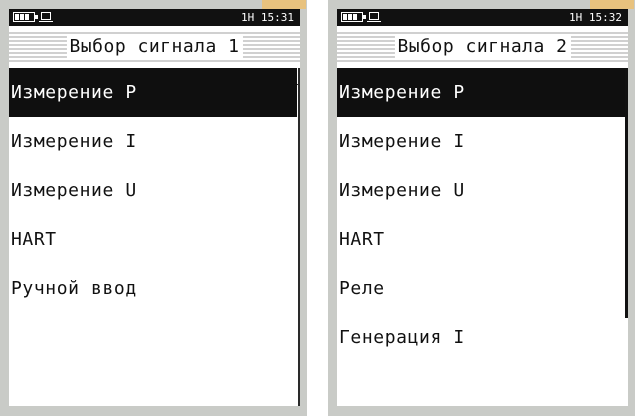 This screenshot has height=416, width=635. I want to click on screen-title: Выбор сигнала 1, so click(154, 47).